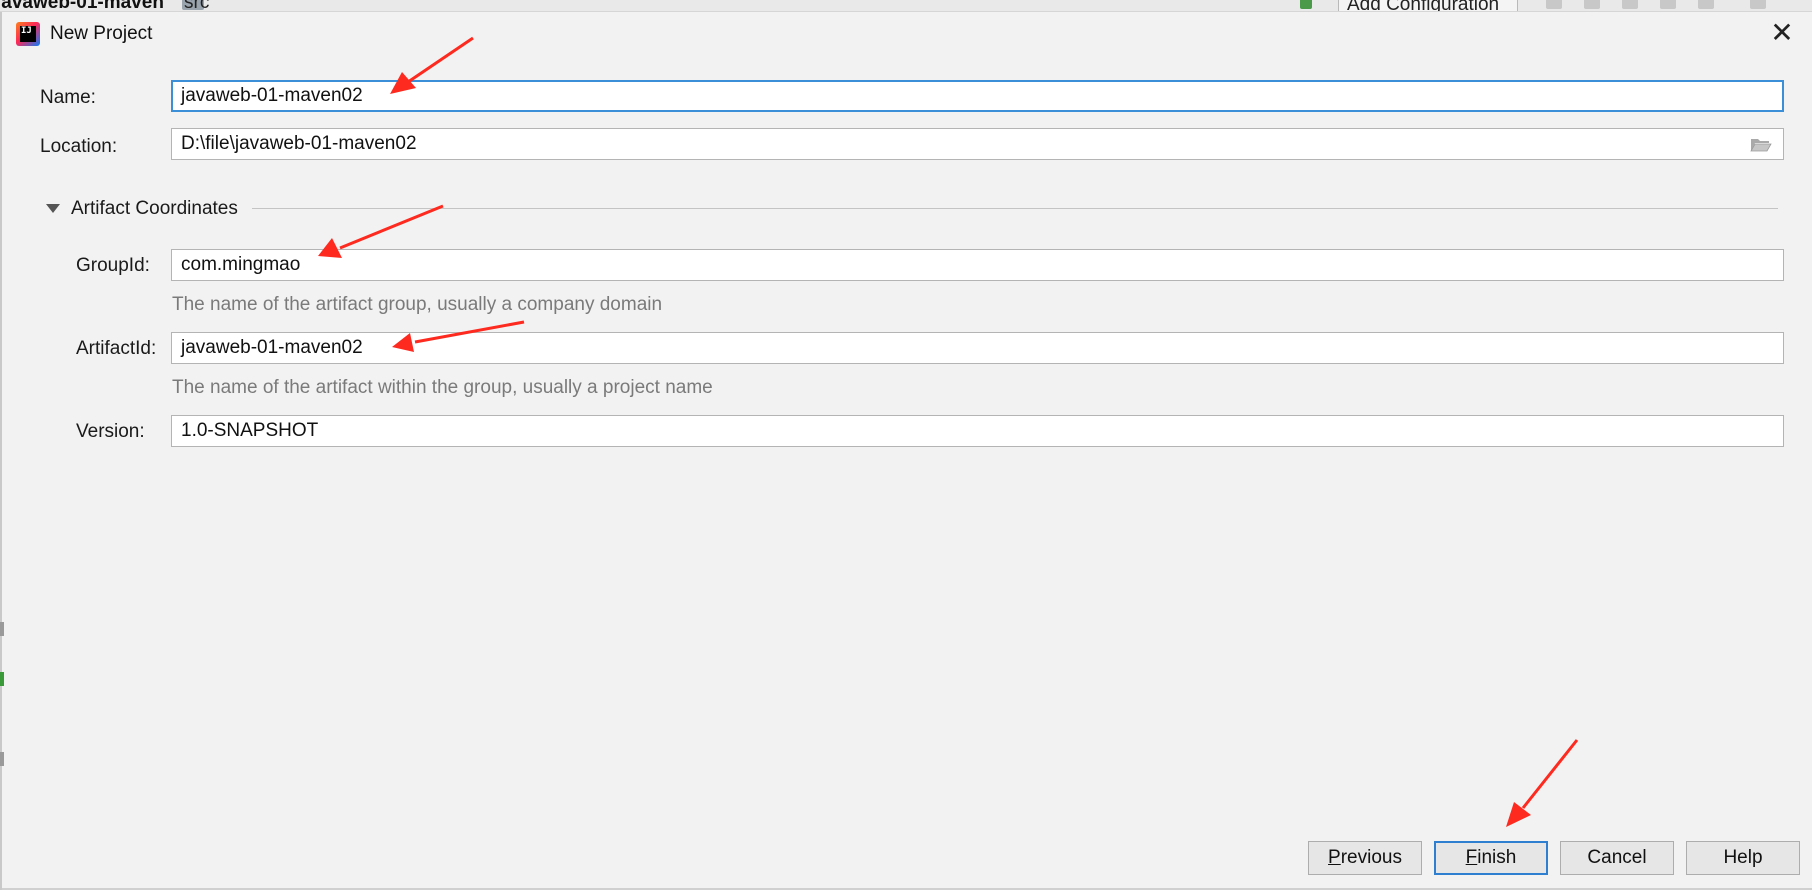 This screenshot has height=890, width=1812. What do you see at coordinates (154, 208) in the screenshot?
I see `artifact-coordinates-title: Artifact Coordinates` at bounding box center [154, 208].